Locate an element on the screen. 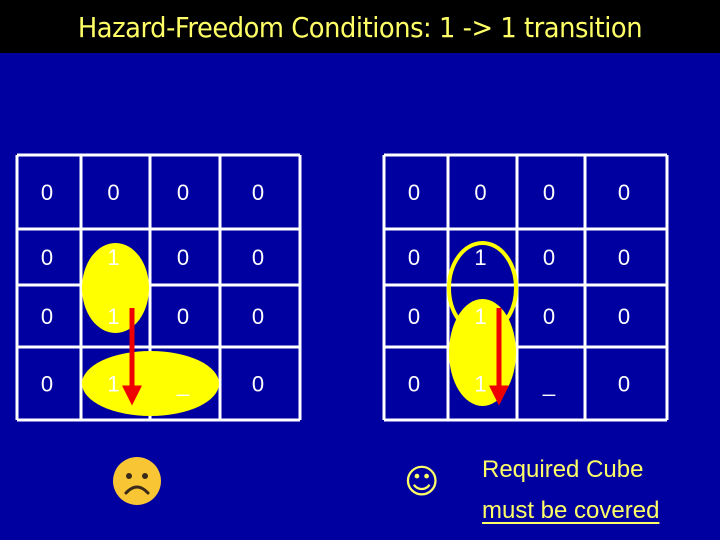 The image size is (720, 540). cell-values: 0 0 0 0 0 1 0 0 0 1 0 0 0 1 _ 0 is located at coordinates (519, 288).